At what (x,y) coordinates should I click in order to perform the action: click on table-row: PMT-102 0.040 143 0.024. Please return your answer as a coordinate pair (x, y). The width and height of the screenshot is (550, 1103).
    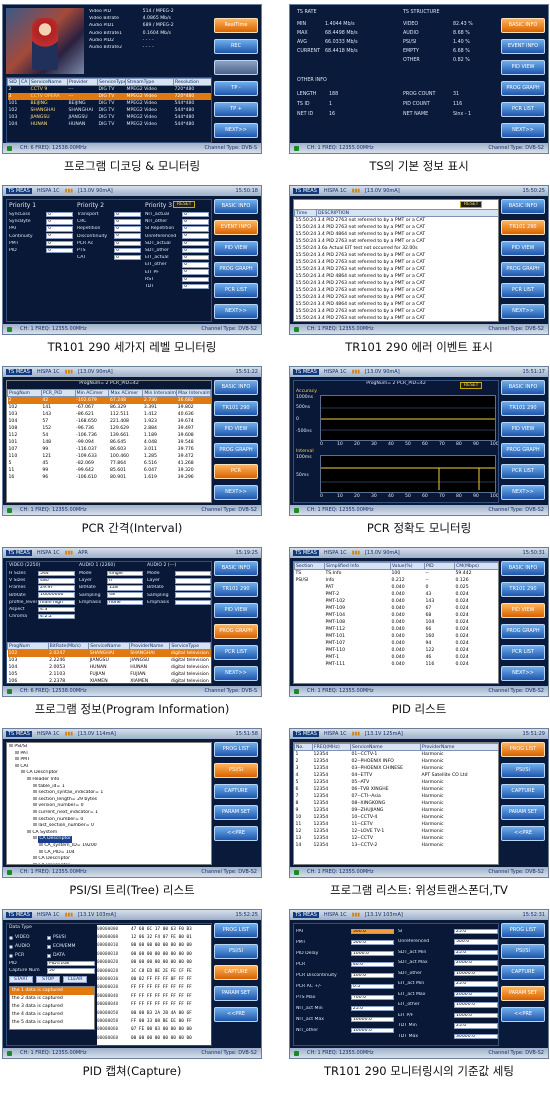
    Looking at the image, I should click on (397, 601).